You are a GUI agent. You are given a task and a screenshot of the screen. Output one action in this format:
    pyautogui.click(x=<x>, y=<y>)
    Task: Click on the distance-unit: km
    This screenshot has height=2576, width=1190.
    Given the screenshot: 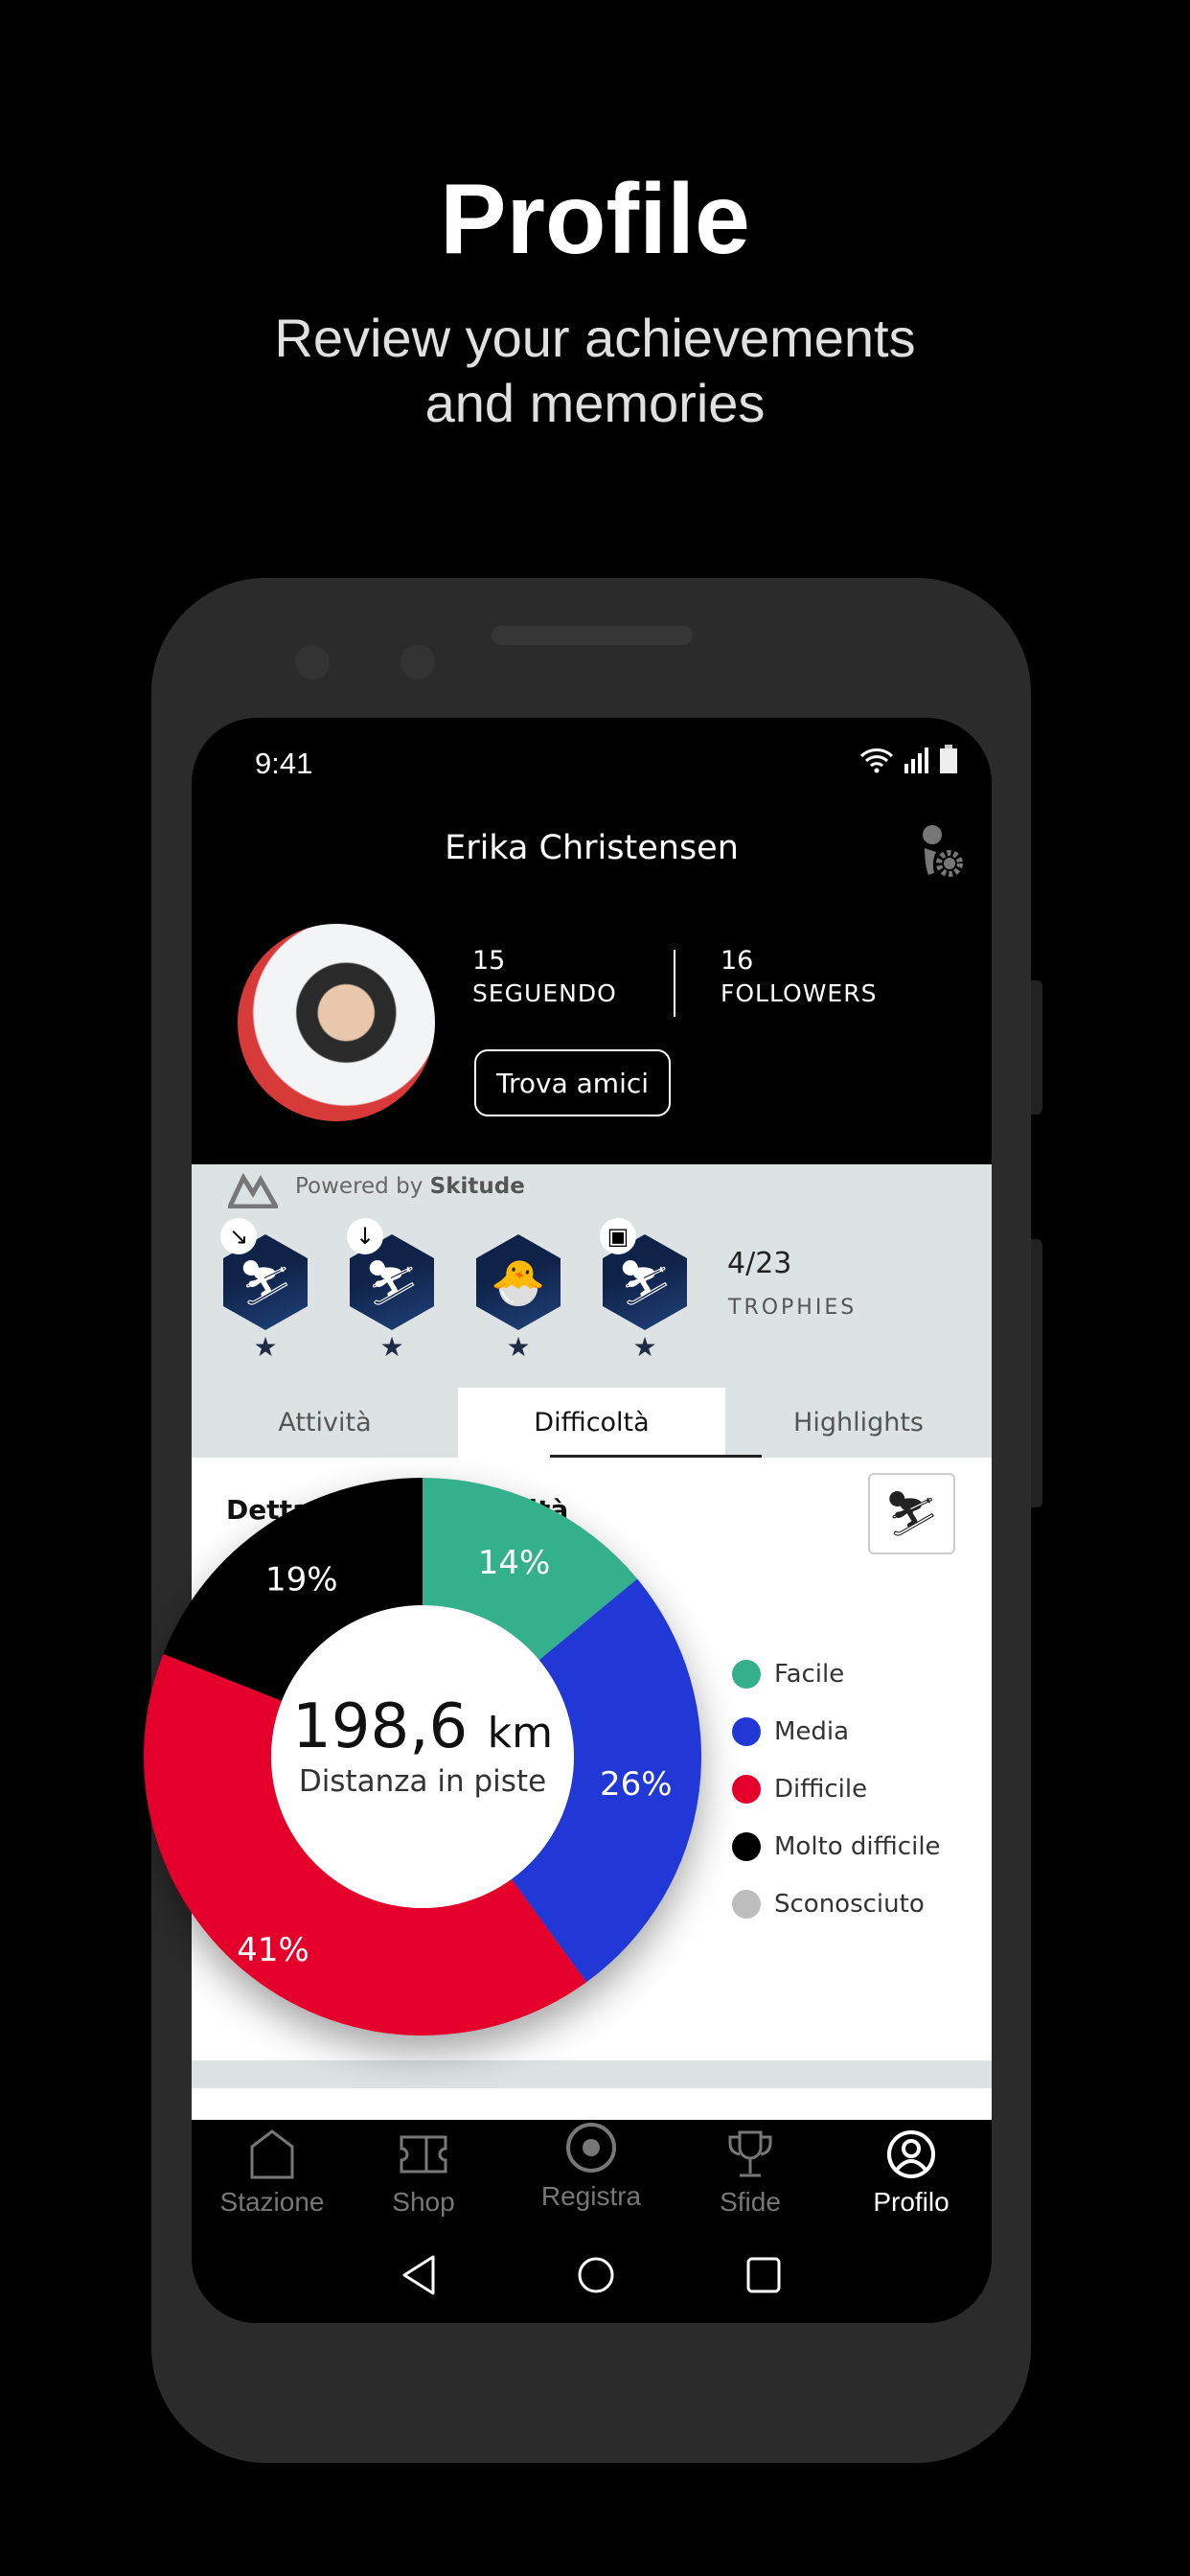 What is the action you would take?
    pyautogui.click(x=520, y=1733)
    